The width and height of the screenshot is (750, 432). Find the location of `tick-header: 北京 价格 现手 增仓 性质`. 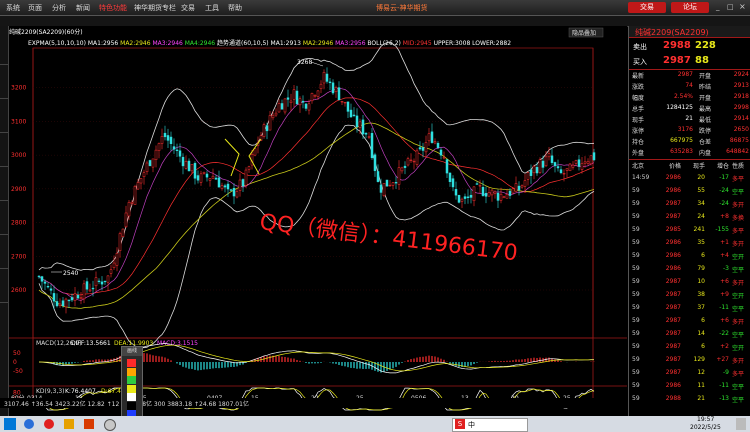

tick-header: 北京 价格 现手 增仓 性质 is located at coordinates (689, 167).